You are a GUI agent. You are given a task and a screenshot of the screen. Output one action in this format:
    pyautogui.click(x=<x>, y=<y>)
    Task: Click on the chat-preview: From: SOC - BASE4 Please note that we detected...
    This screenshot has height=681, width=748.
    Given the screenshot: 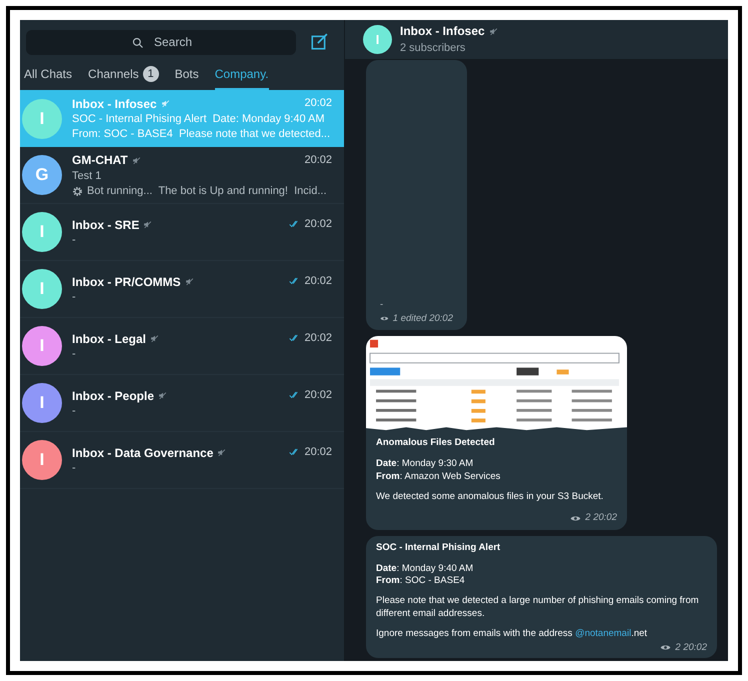 What is the action you would take?
    pyautogui.click(x=201, y=134)
    